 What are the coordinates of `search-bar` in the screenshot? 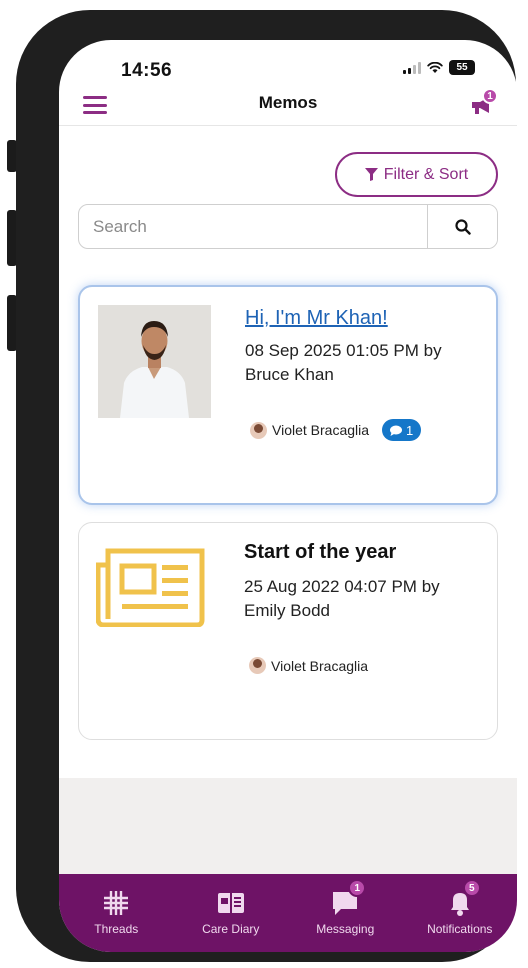 It's located at (288, 226).